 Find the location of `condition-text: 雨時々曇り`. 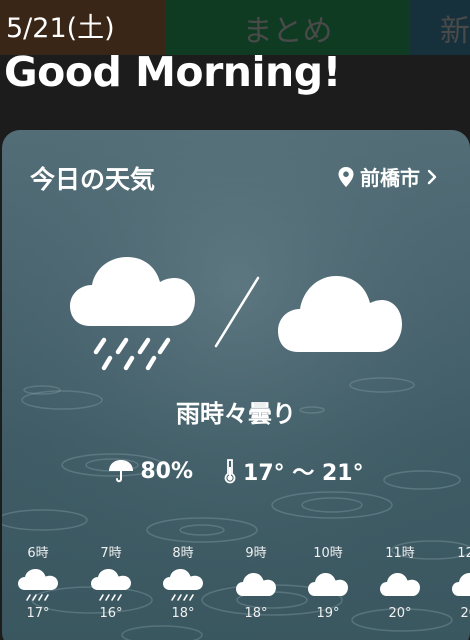

condition-text: 雨時々曇り is located at coordinates (236, 414).